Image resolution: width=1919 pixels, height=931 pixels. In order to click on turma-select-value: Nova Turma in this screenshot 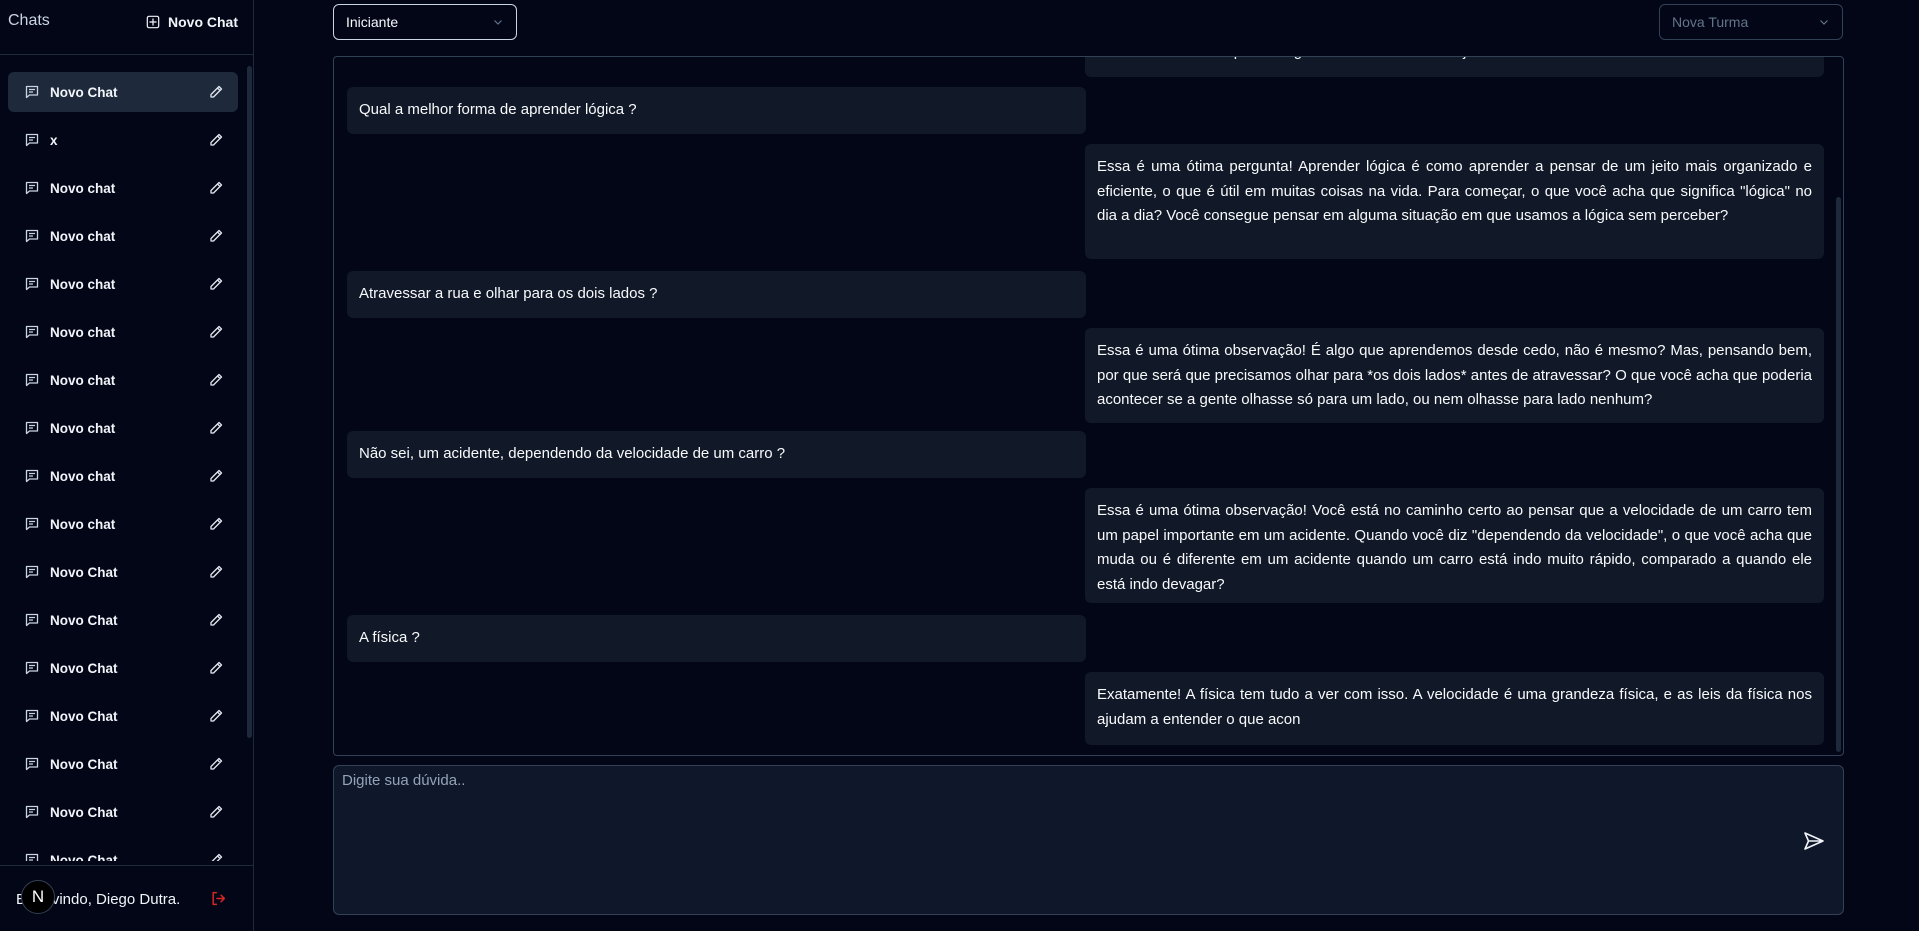, I will do `click(1710, 22)`.